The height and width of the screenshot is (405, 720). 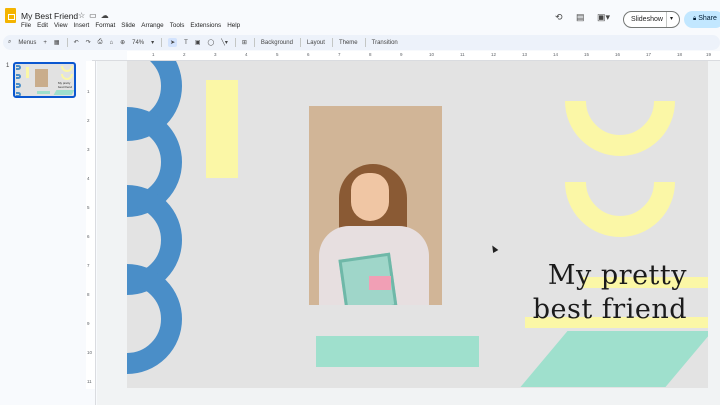 I want to click on slide-thumbnail: My pretty best friend, so click(x=44, y=80).